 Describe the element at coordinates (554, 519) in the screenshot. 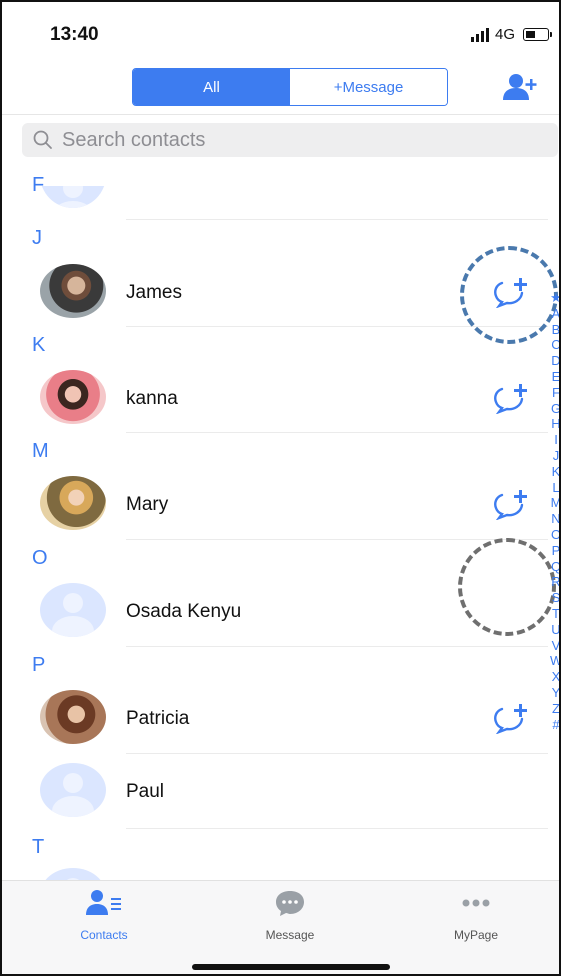

I see `index-letter: N` at that location.